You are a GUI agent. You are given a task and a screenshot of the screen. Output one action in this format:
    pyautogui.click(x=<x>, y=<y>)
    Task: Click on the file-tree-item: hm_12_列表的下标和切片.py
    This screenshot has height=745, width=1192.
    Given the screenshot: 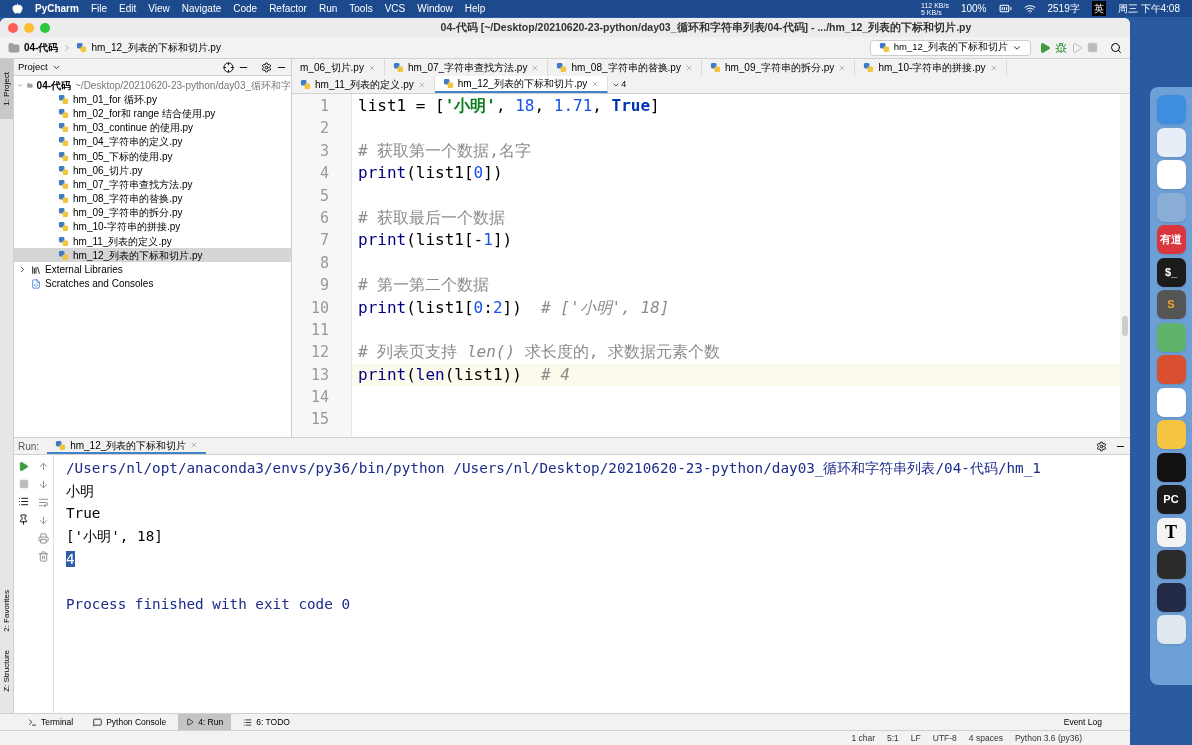 What is the action you would take?
    pyautogui.click(x=152, y=255)
    